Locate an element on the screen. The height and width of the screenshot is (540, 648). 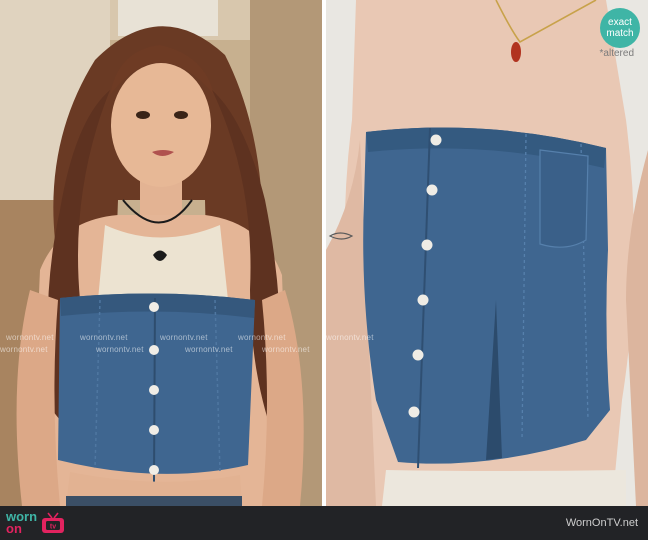
logo-wordmark: worn on is located at coordinates (21, 523).